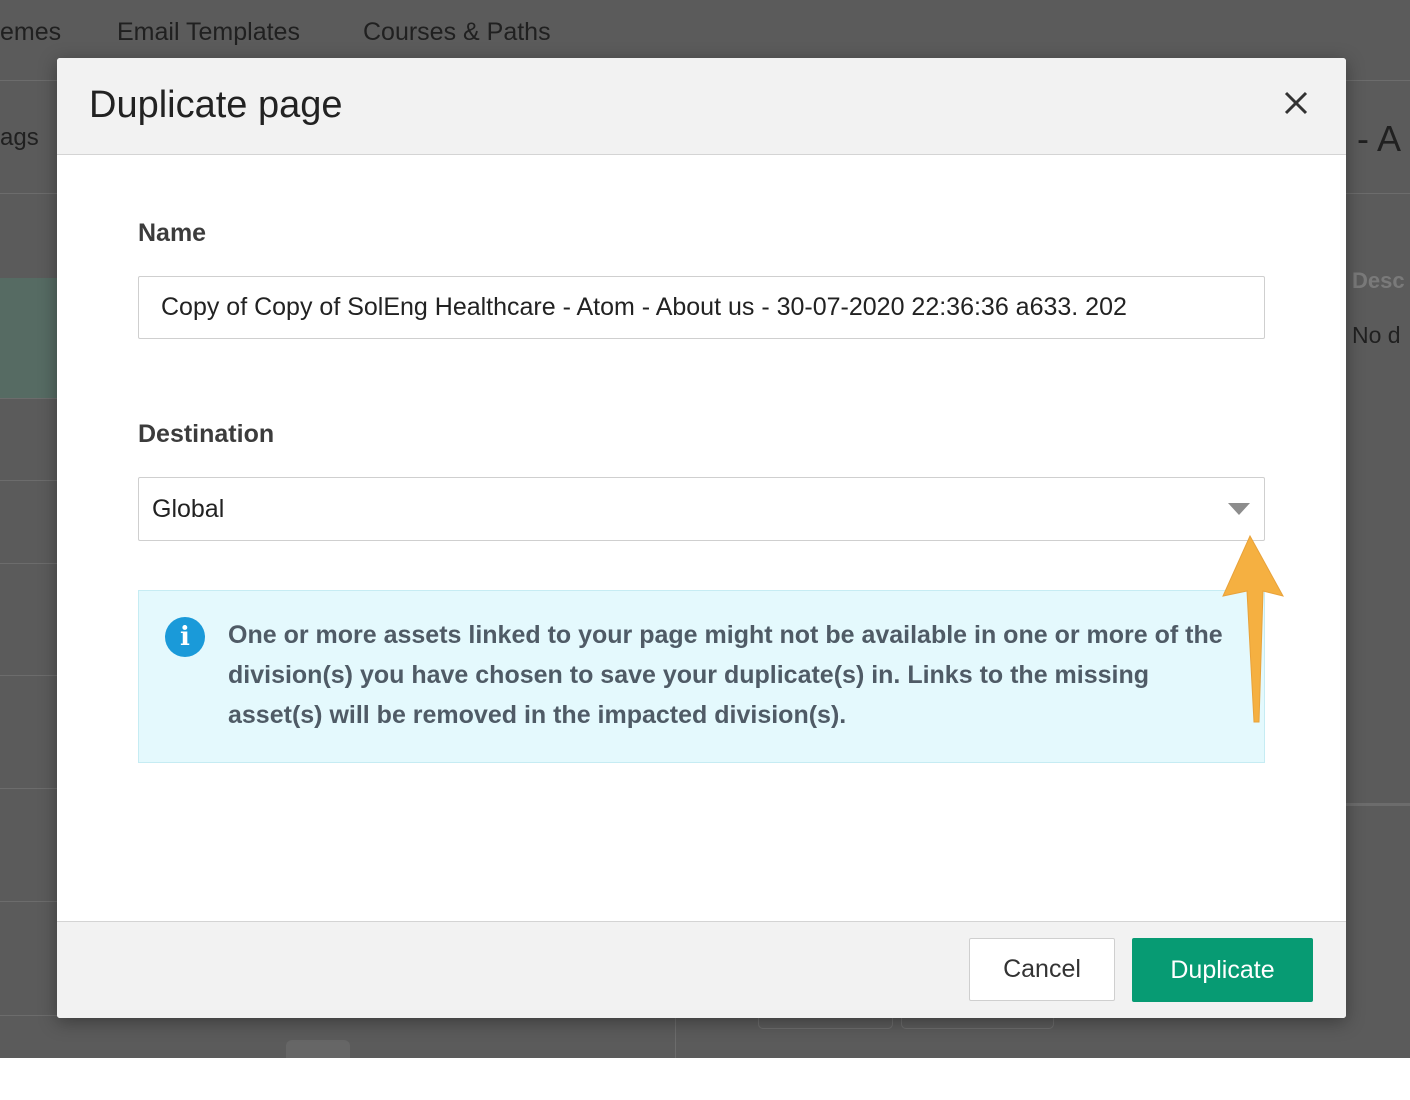  Describe the element at coordinates (1253, 628) in the screenshot. I see `annotation-arrow-icon` at that location.